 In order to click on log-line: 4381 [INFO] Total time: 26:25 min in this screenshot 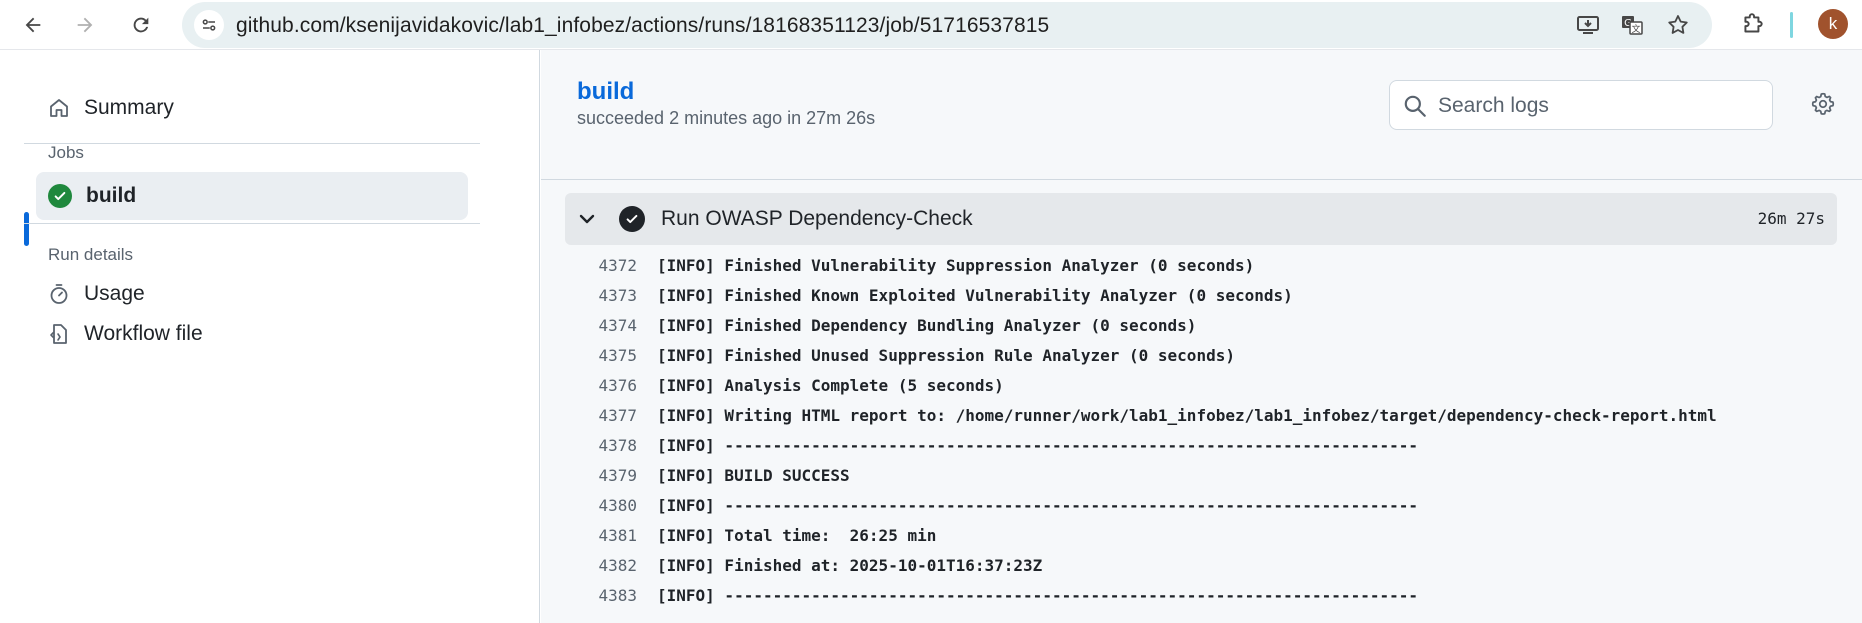, I will do `click(1201, 535)`.